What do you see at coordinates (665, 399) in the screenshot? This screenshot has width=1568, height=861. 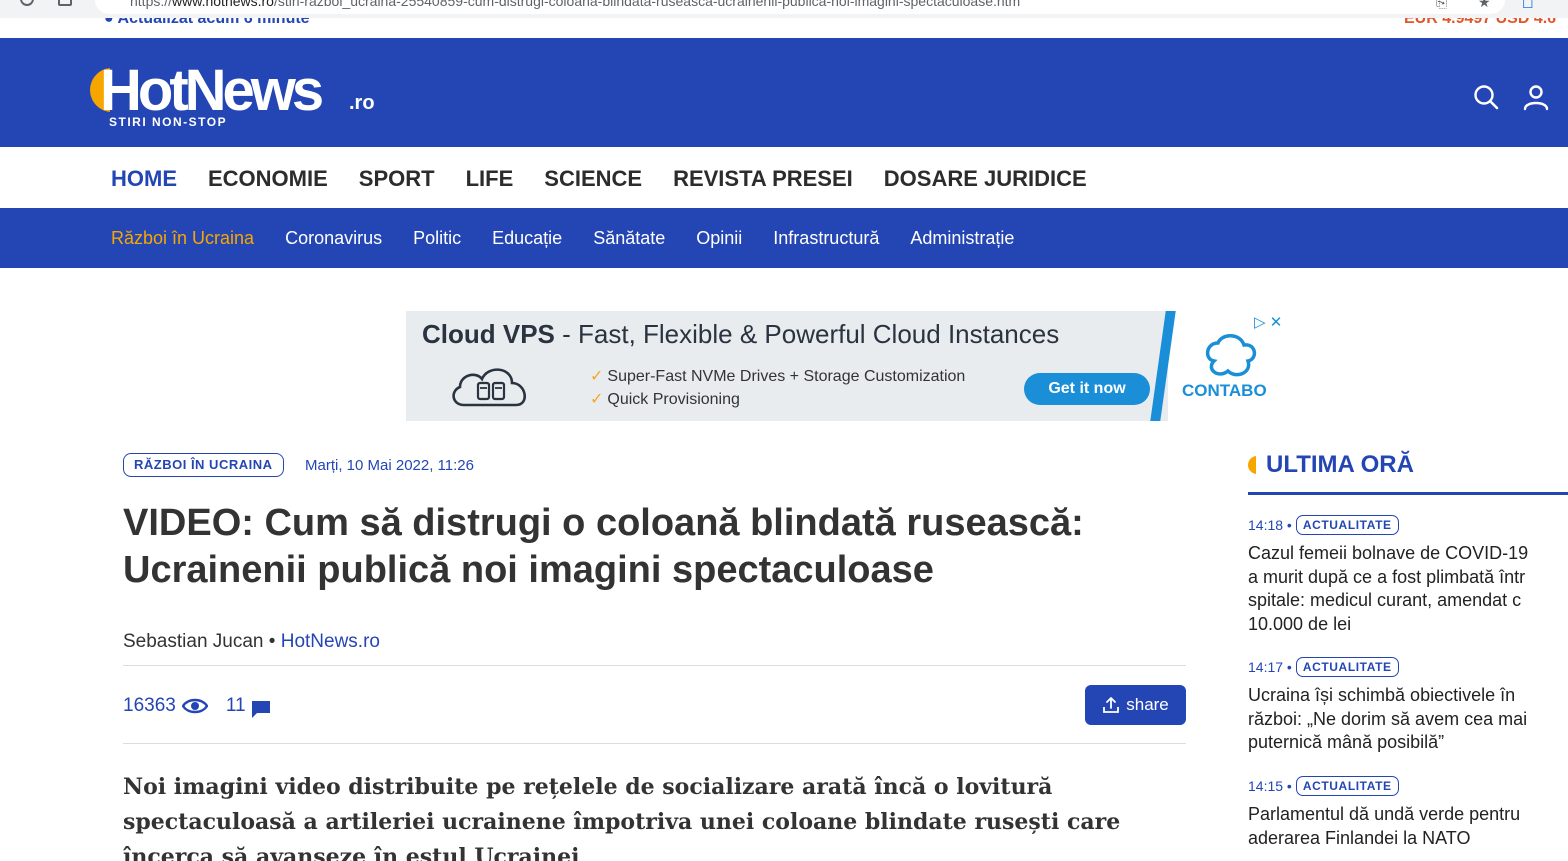 I see `ad-feature: ✓ Quick Provisioning` at bounding box center [665, 399].